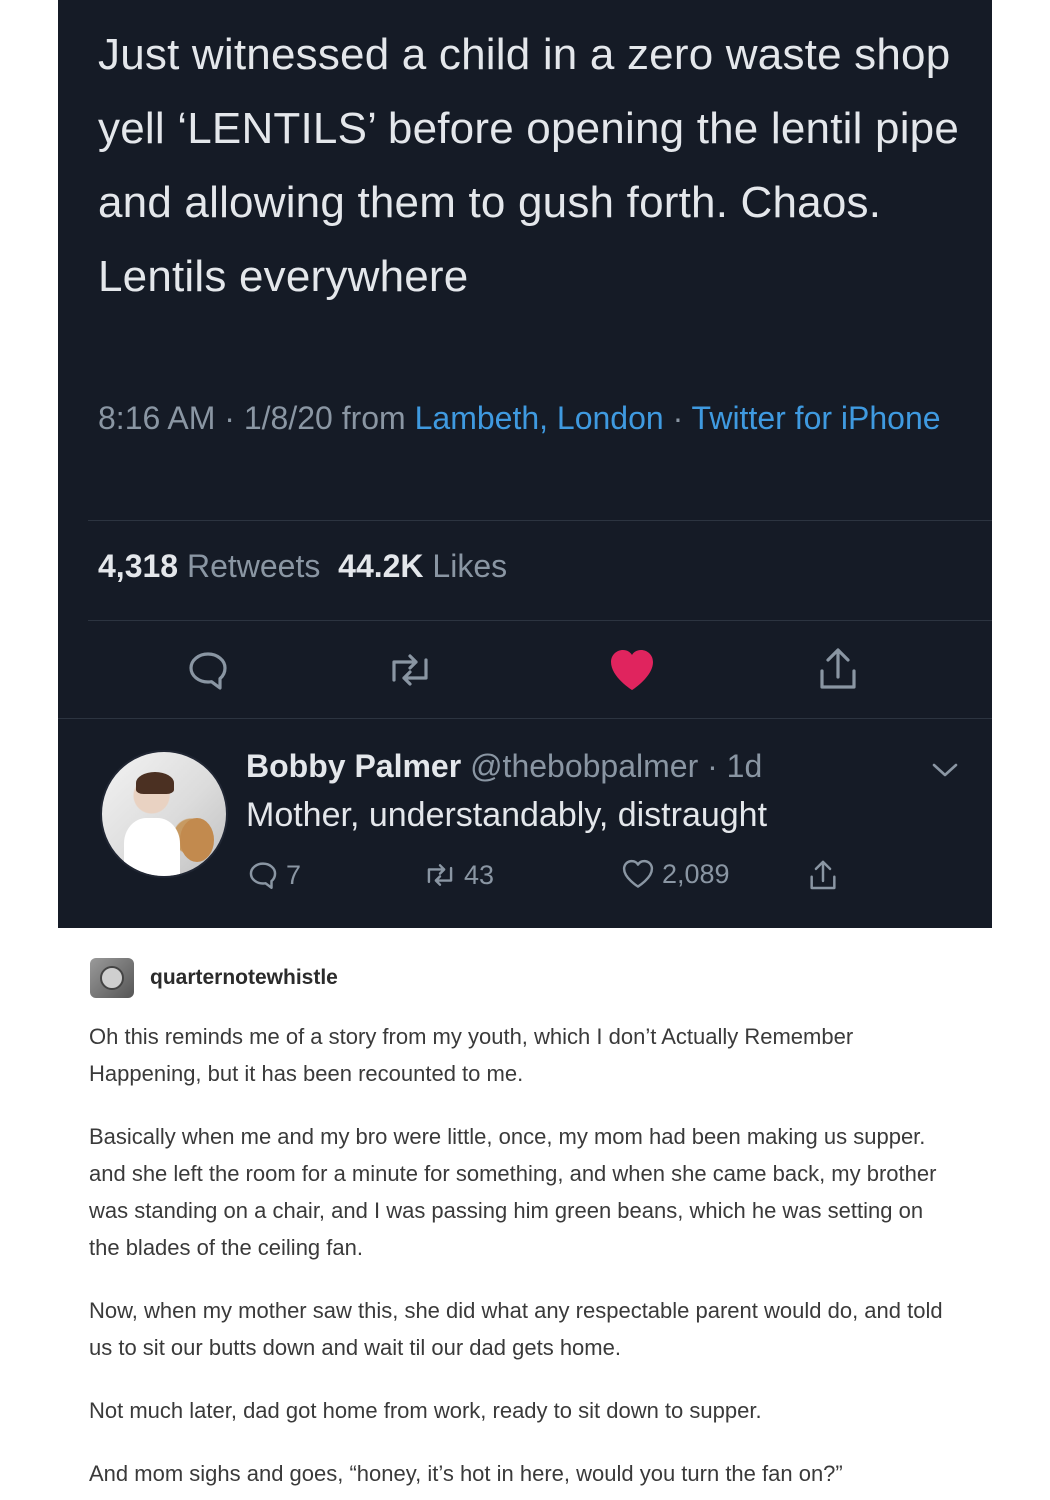 The width and height of the screenshot is (1050, 1500). I want to click on heart-icon, so click(632, 670).